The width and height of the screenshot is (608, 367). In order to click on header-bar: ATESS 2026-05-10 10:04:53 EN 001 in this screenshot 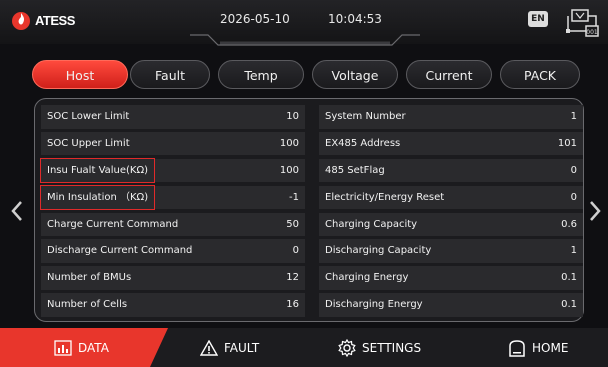, I will do `click(304, 23)`.